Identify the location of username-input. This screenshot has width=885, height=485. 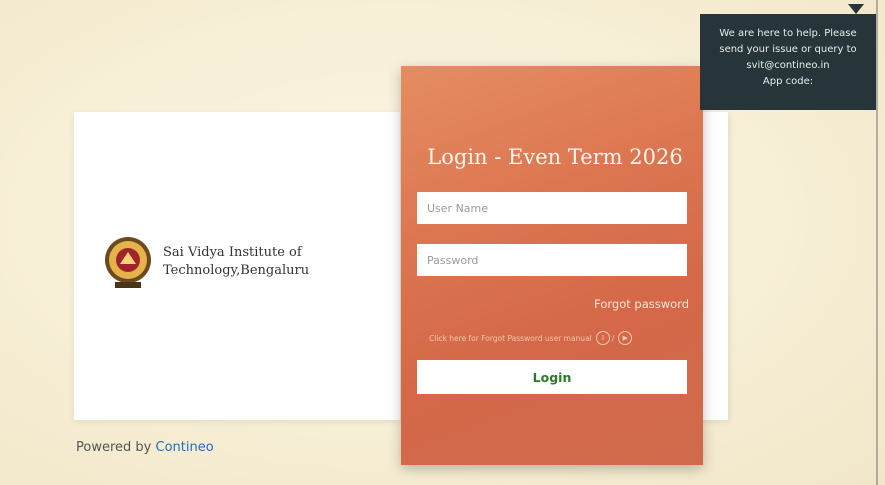
(552, 208).